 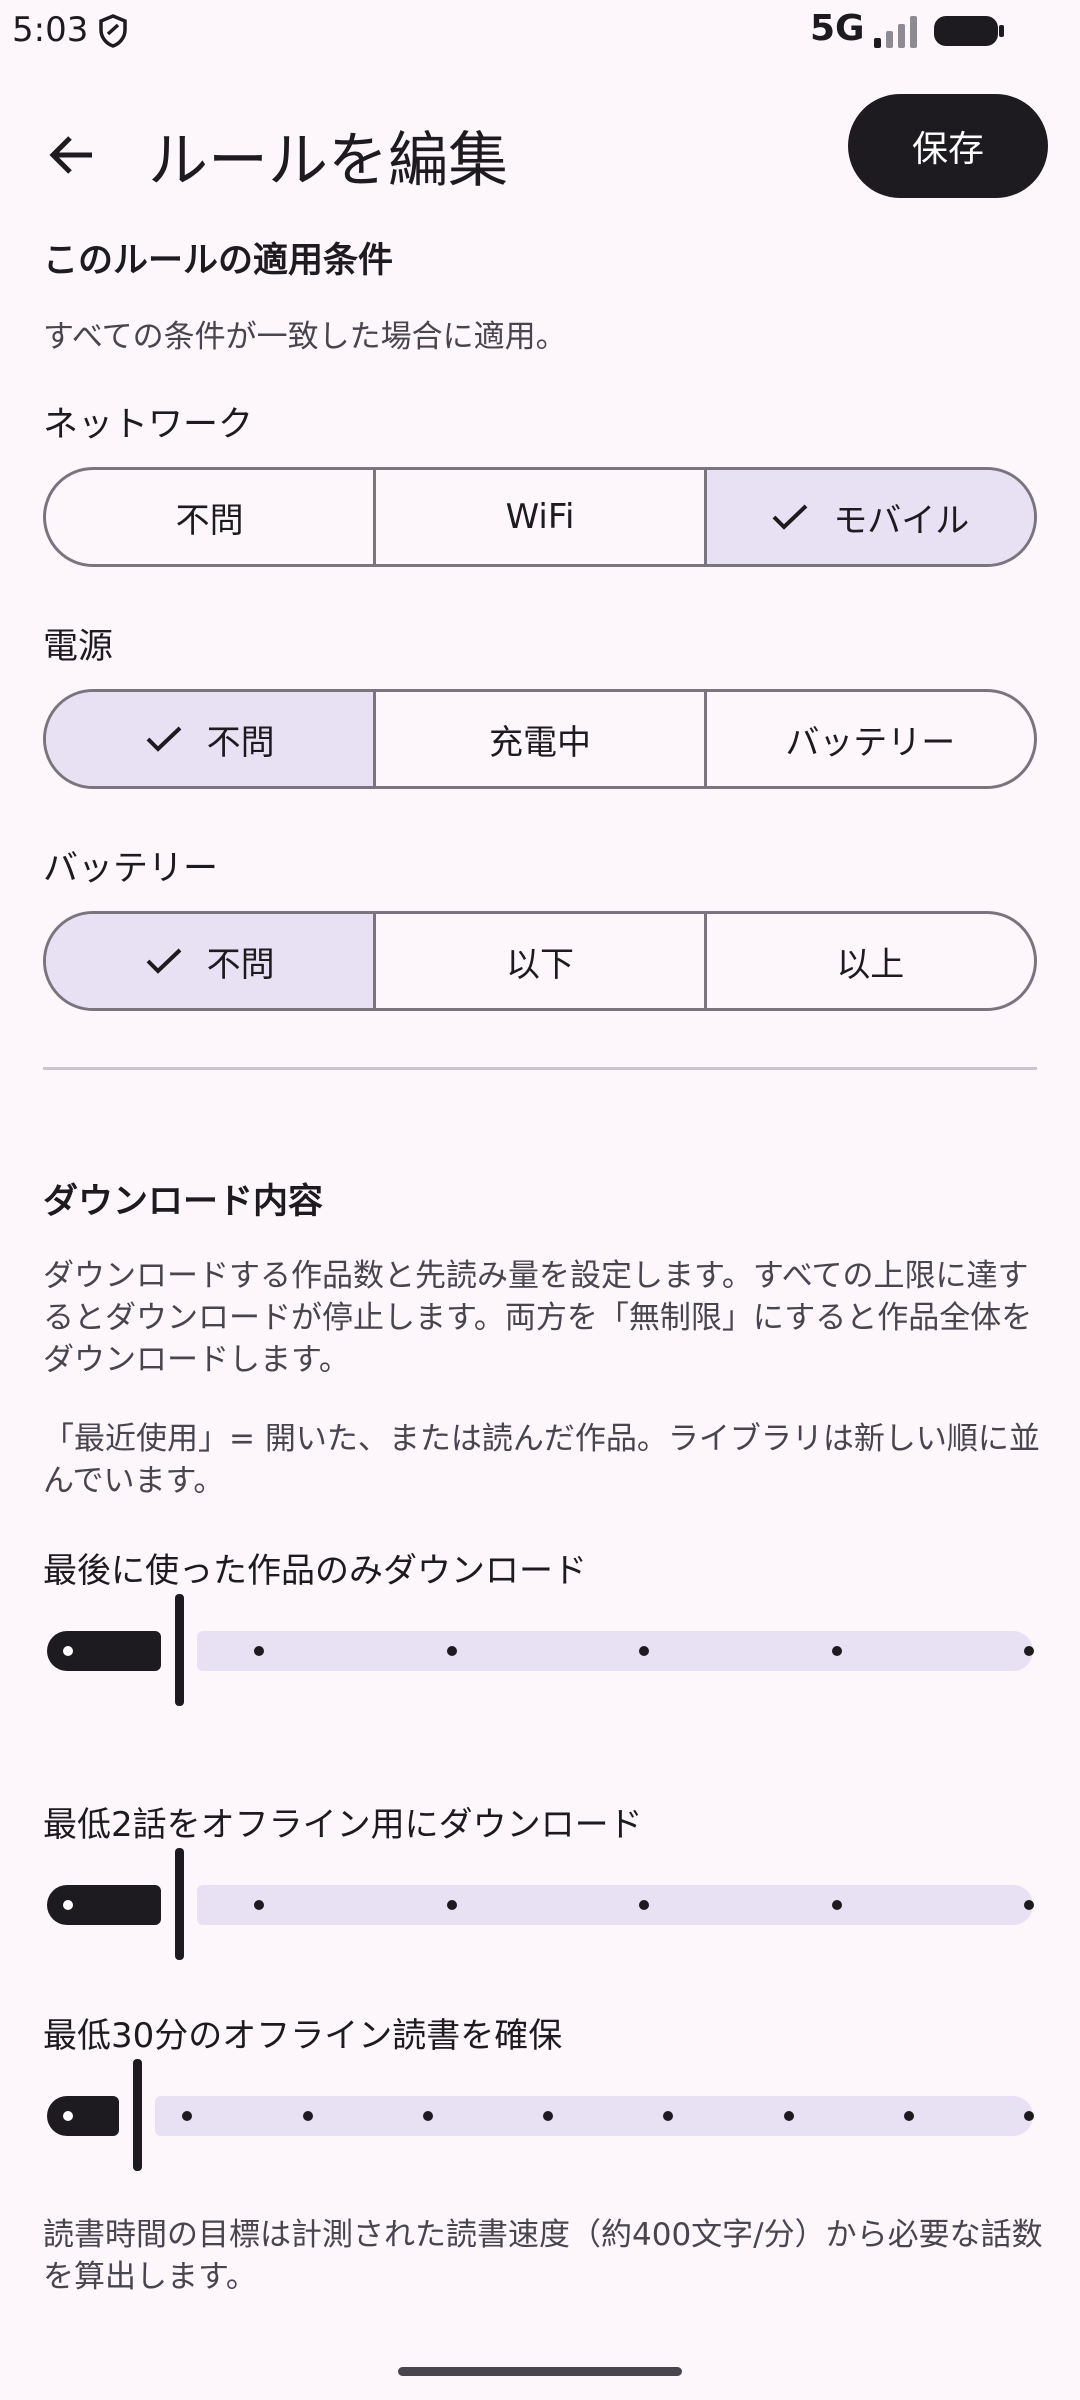 What do you see at coordinates (148, 425) in the screenshot?
I see `network-label: ネットワーク` at bounding box center [148, 425].